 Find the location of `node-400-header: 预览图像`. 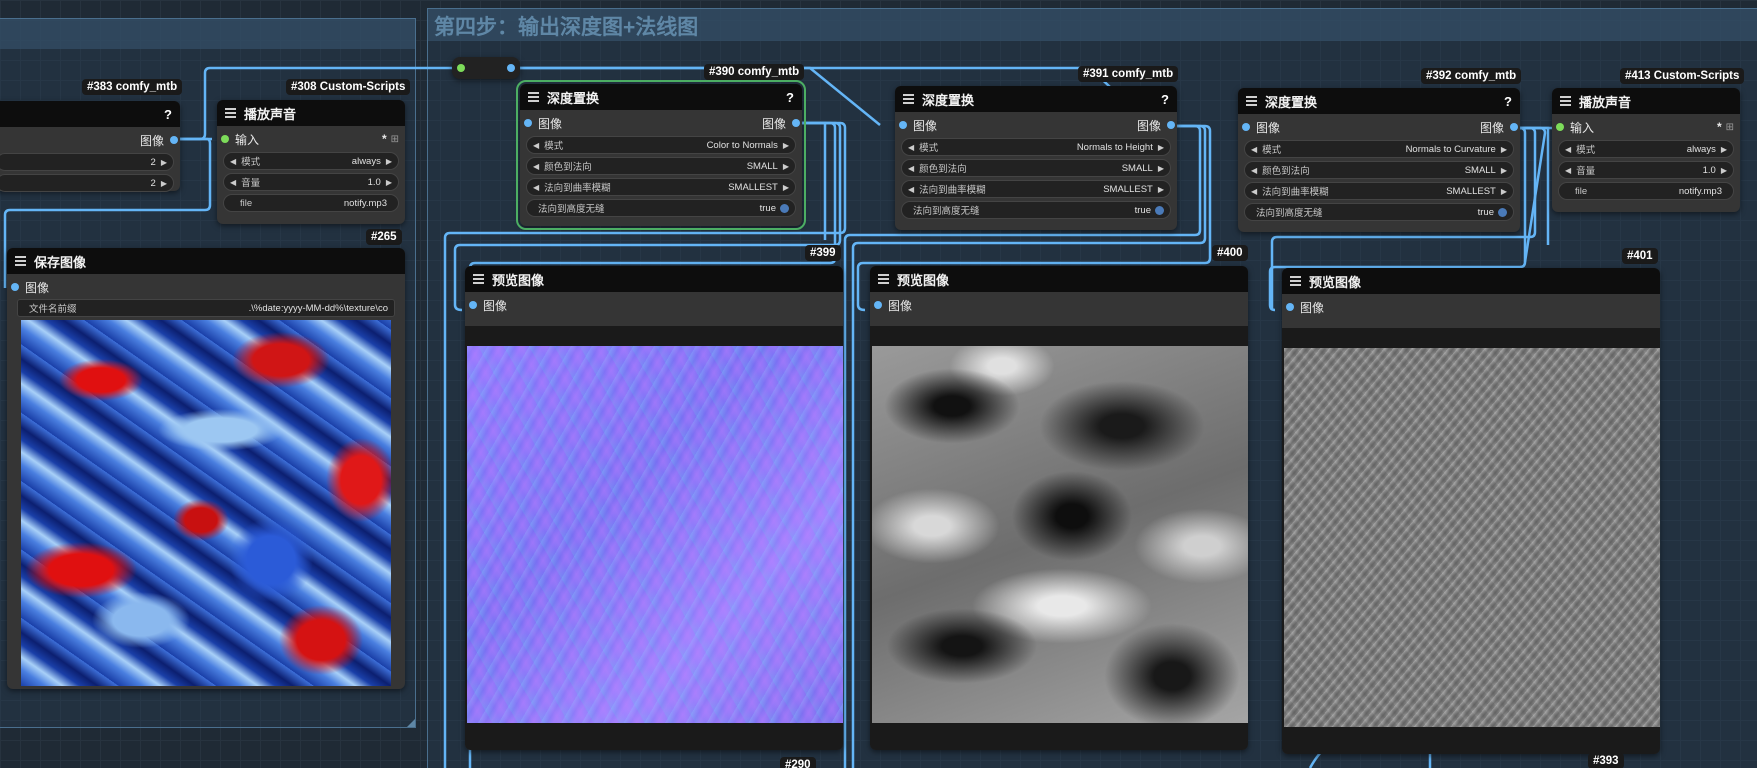

node-400-header: 预览图像 is located at coordinates (1059, 279).